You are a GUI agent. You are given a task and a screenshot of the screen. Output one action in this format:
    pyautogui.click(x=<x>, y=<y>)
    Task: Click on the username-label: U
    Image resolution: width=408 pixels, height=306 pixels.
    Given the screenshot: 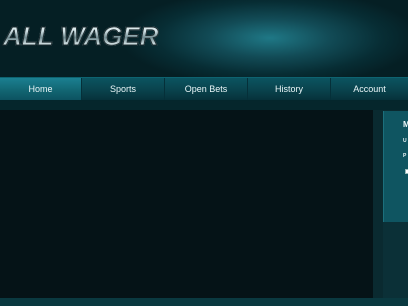 What is the action you would take?
    pyautogui.click(x=405, y=141)
    